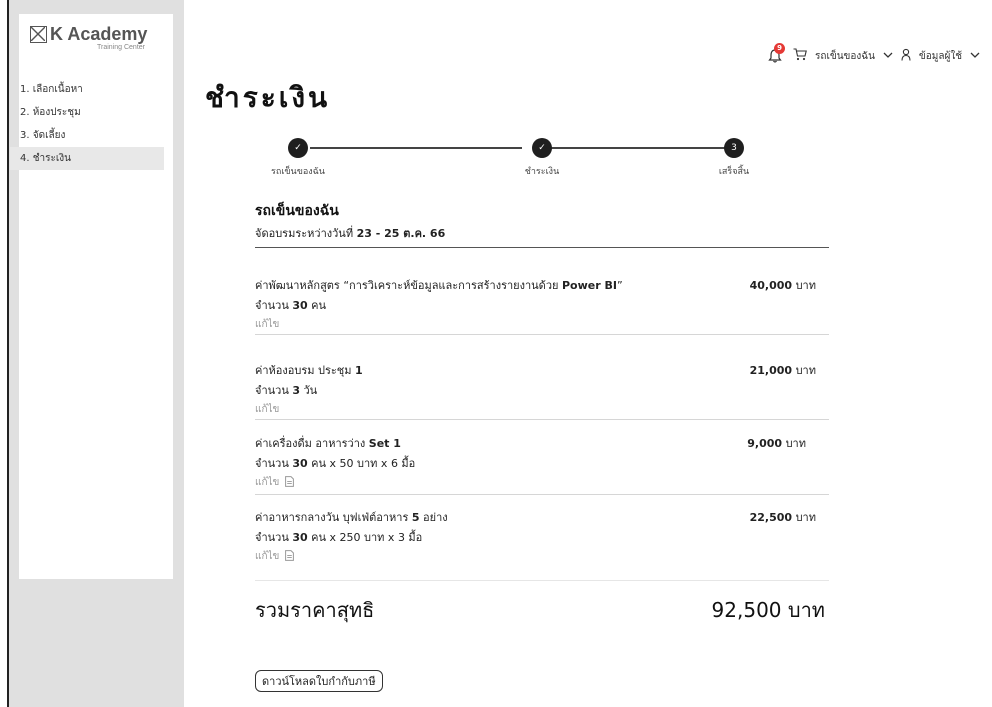 This screenshot has height=707, width=992. What do you see at coordinates (38, 34) in the screenshot?
I see `logo-box-icon` at bounding box center [38, 34].